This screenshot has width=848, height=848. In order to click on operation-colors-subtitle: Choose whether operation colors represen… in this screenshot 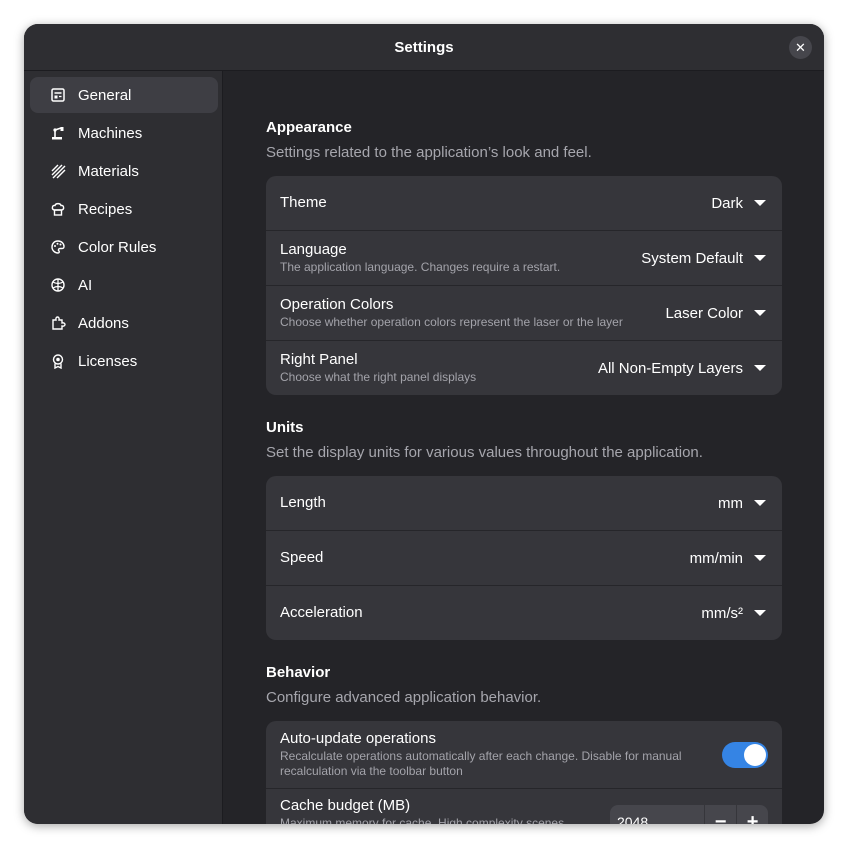, I will do `click(451, 322)`.